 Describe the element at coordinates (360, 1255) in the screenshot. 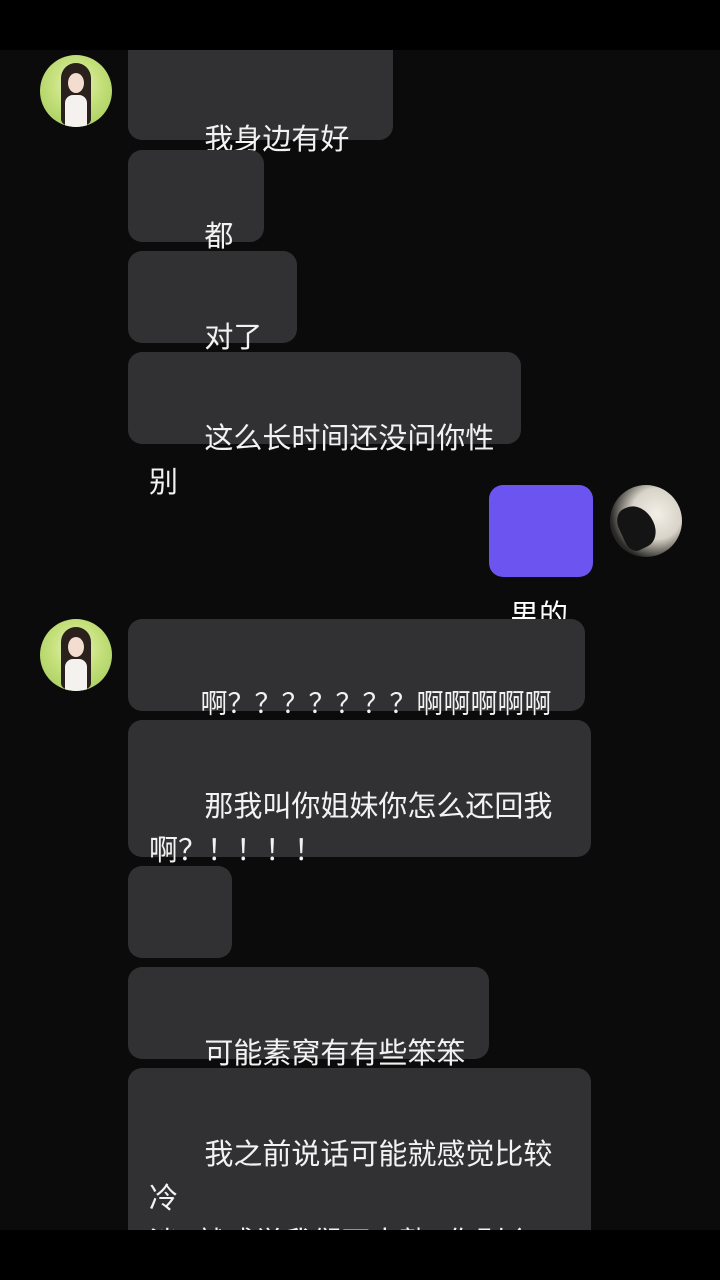

I see `bottom-black-bar` at that location.